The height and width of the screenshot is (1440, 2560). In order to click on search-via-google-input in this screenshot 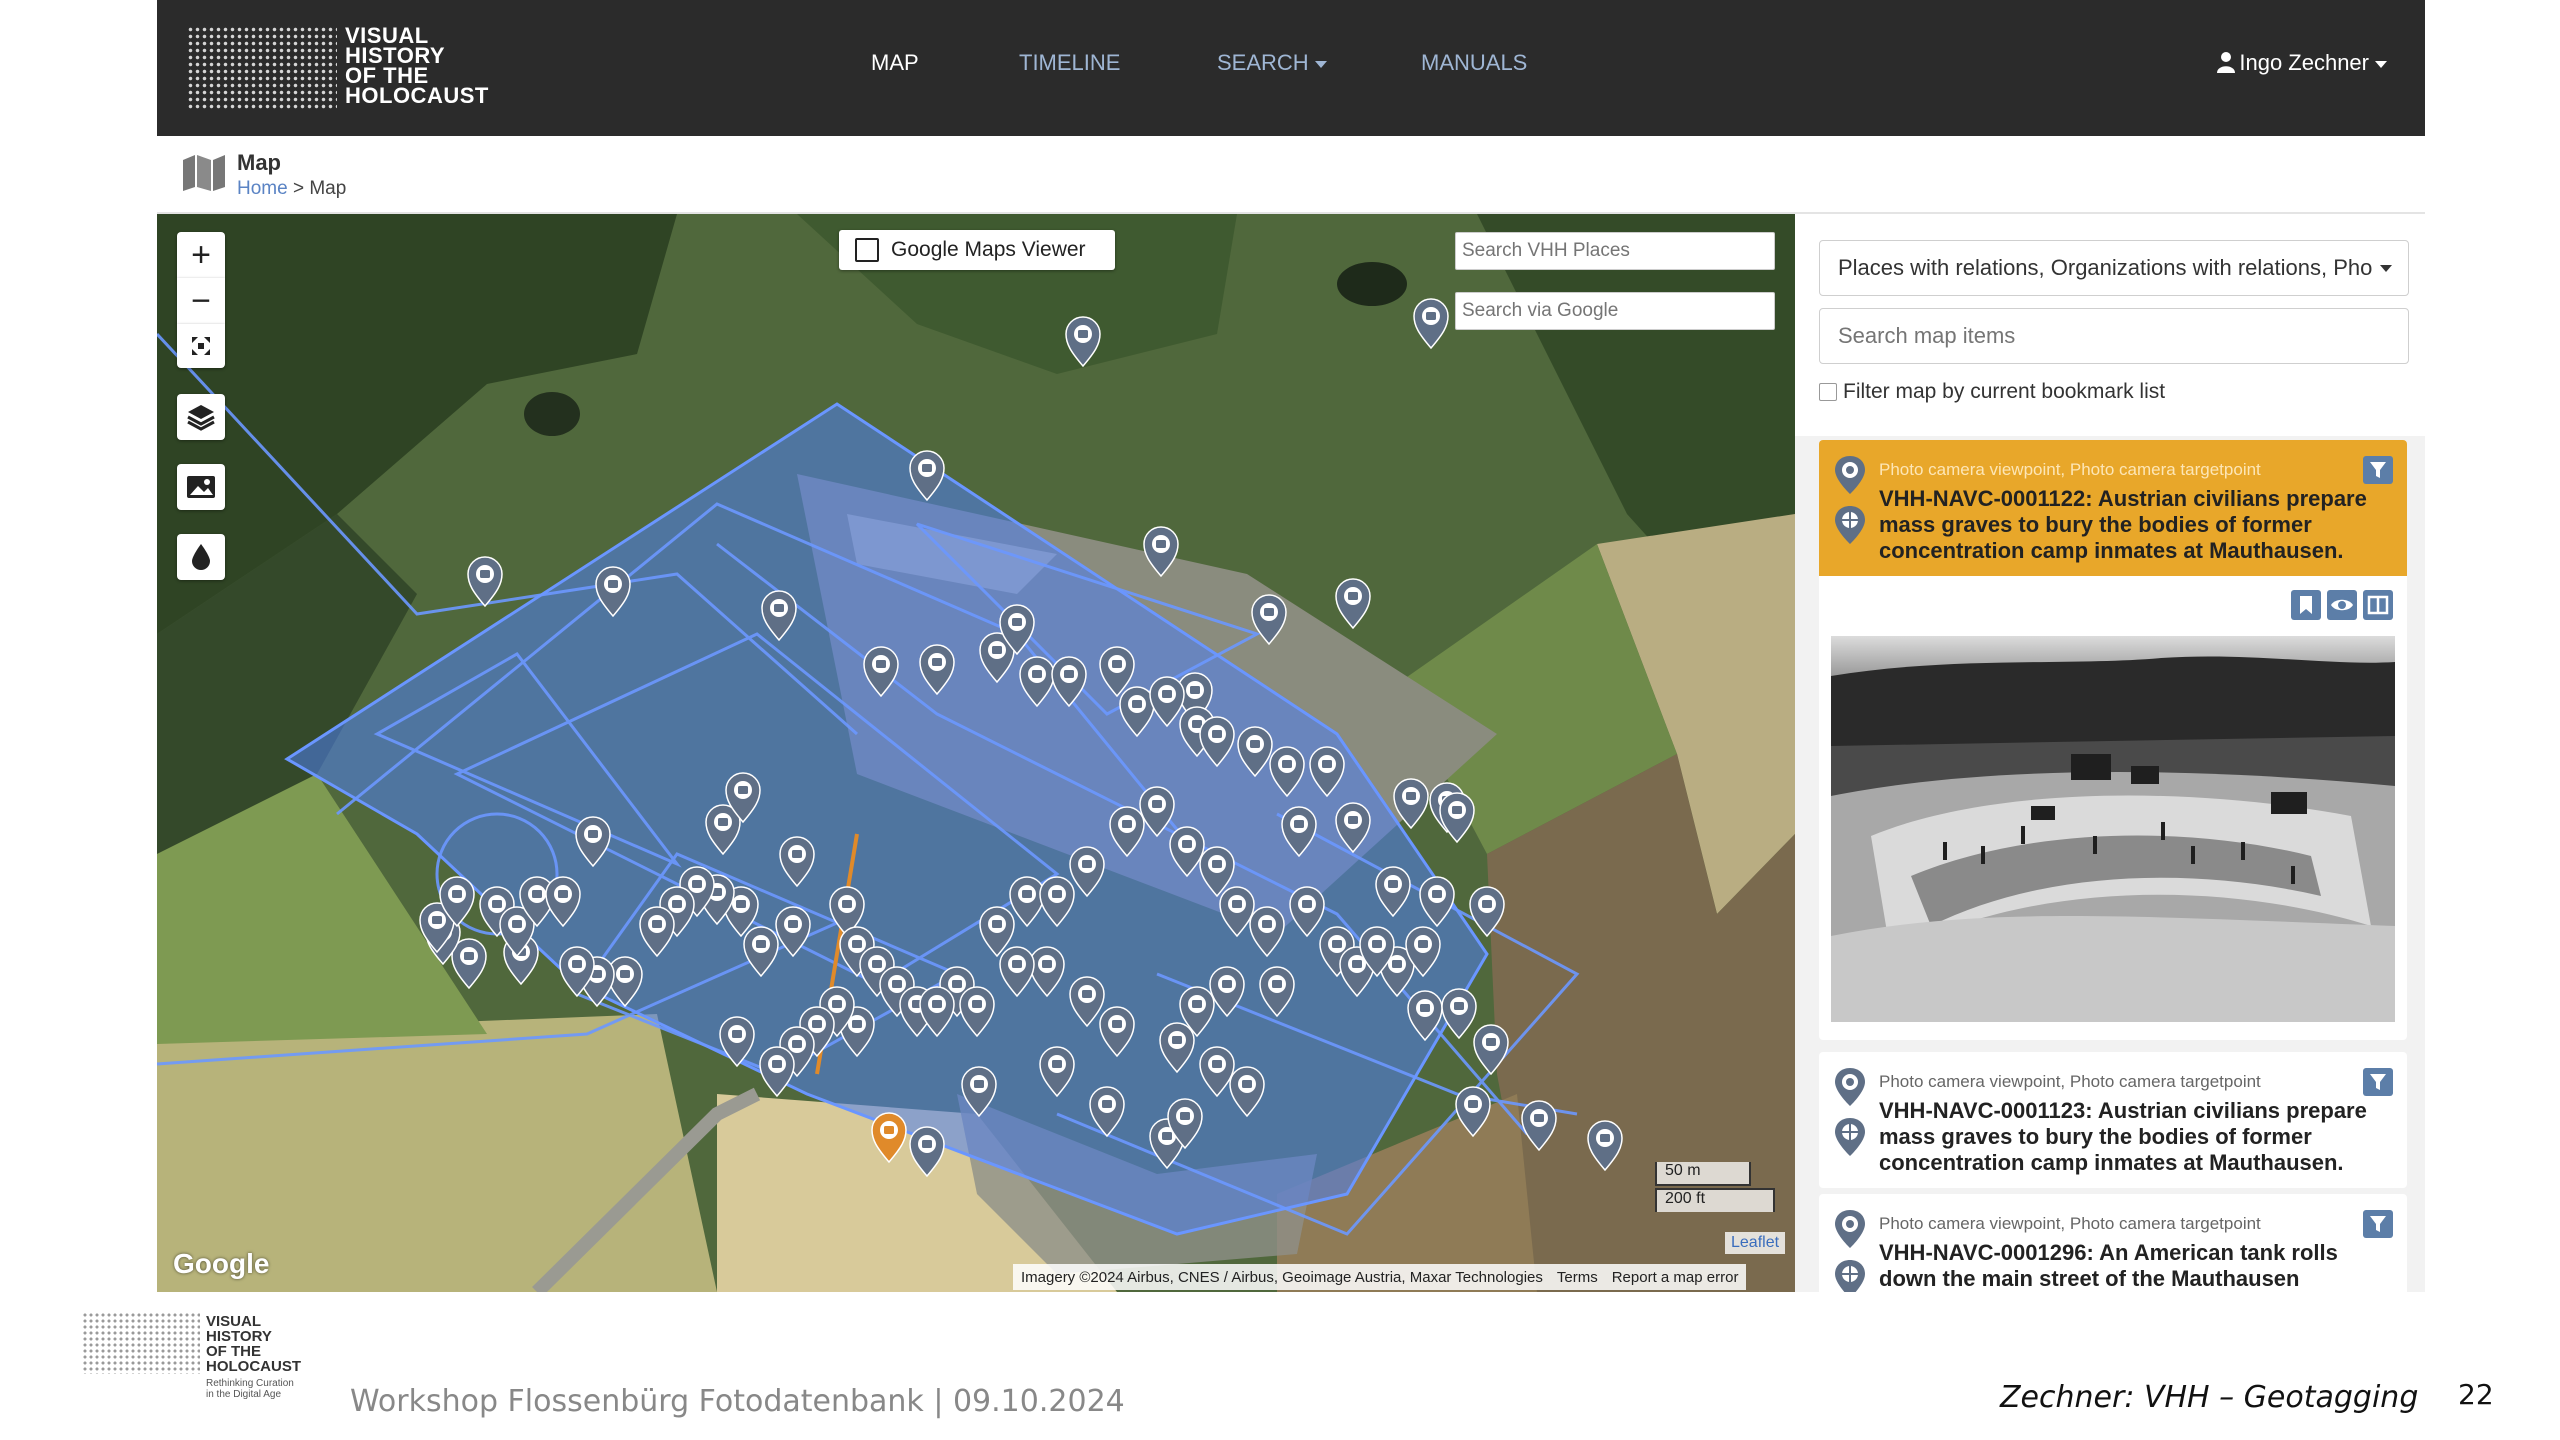, I will do `click(1615, 311)`.